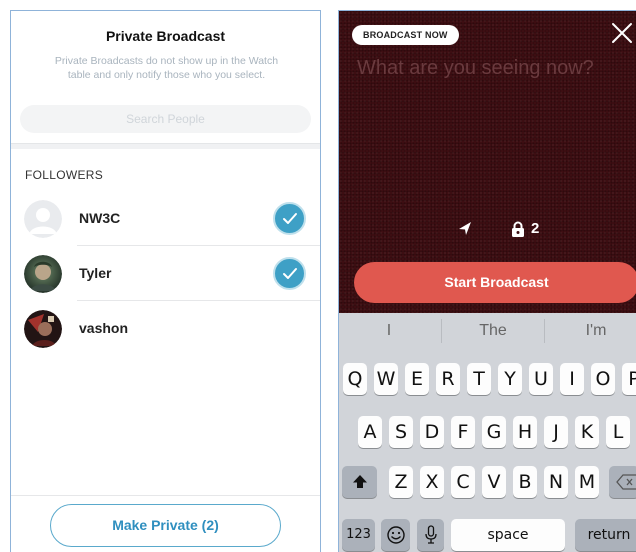  Describe the element at coordinates (405, 35) in the screenshot. I see `broadcast-now-badge: BROADCAST NOW` at that location.